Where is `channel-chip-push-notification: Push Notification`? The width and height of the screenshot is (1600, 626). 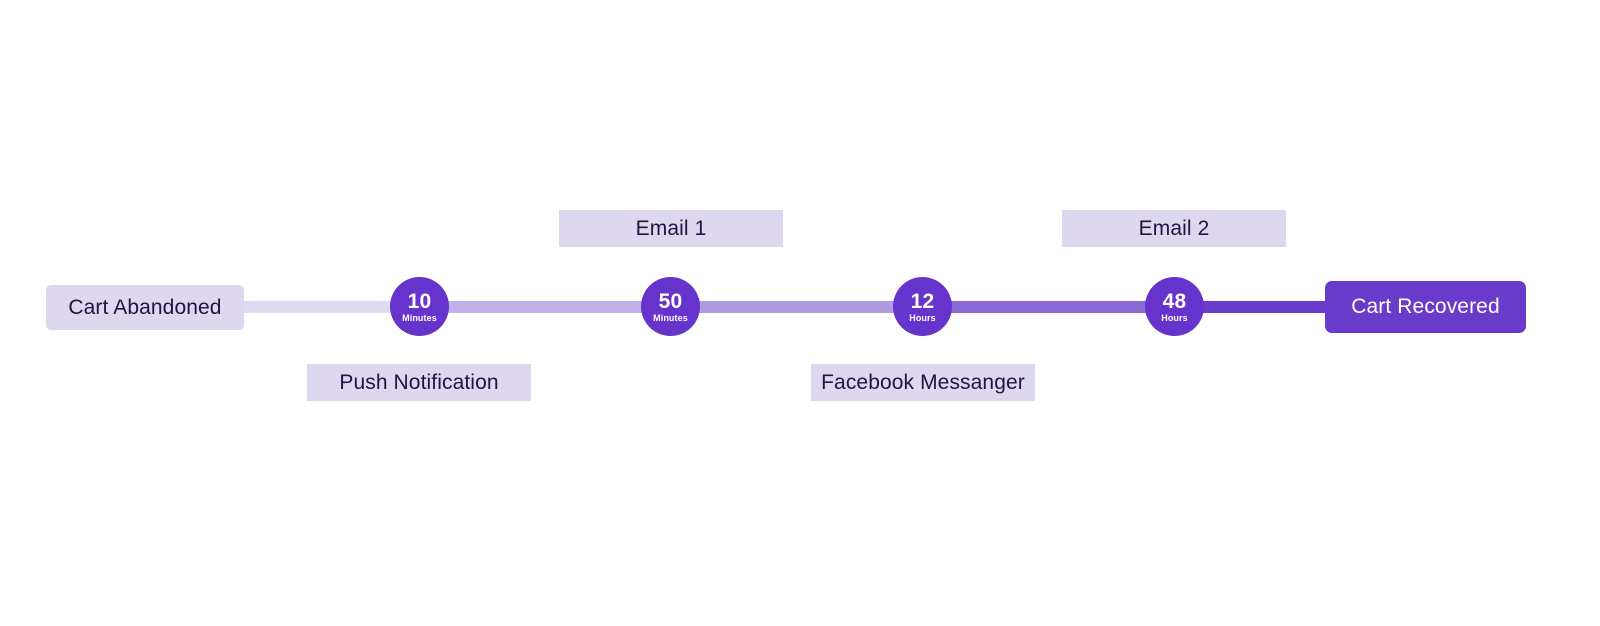 channel-chip-push-notification: Push Notification is located at coordinates (419, 382).